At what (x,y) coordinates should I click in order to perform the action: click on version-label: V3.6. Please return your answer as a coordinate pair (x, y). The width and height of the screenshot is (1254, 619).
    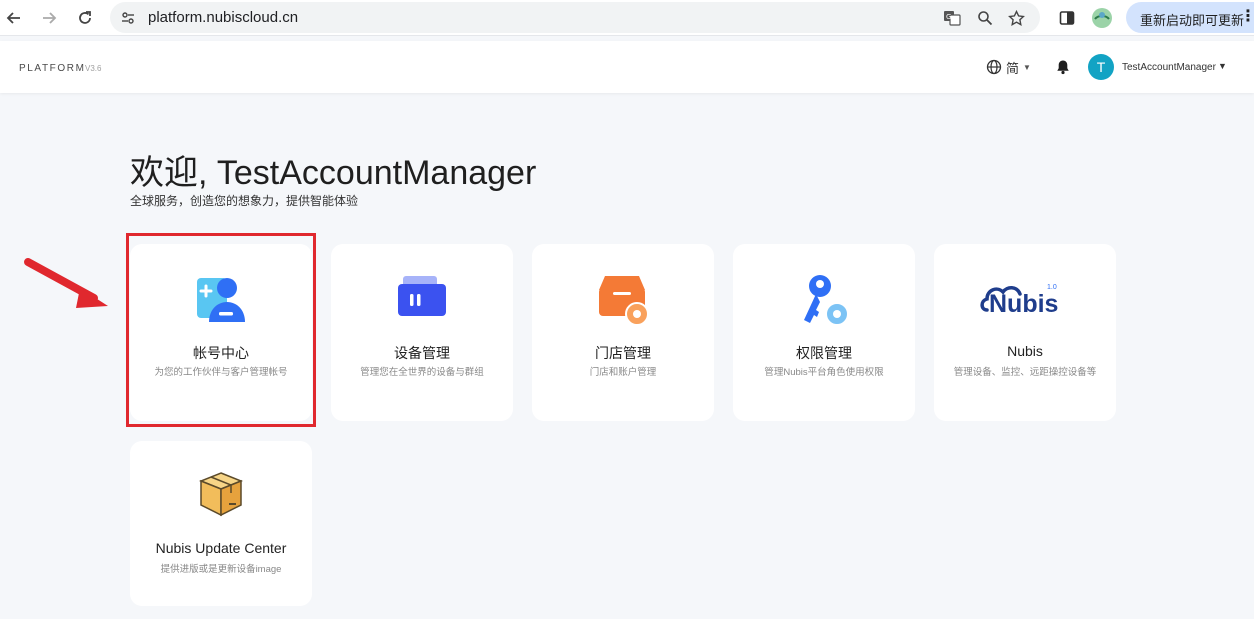
    Looking at the image, I should click on (93, 68).